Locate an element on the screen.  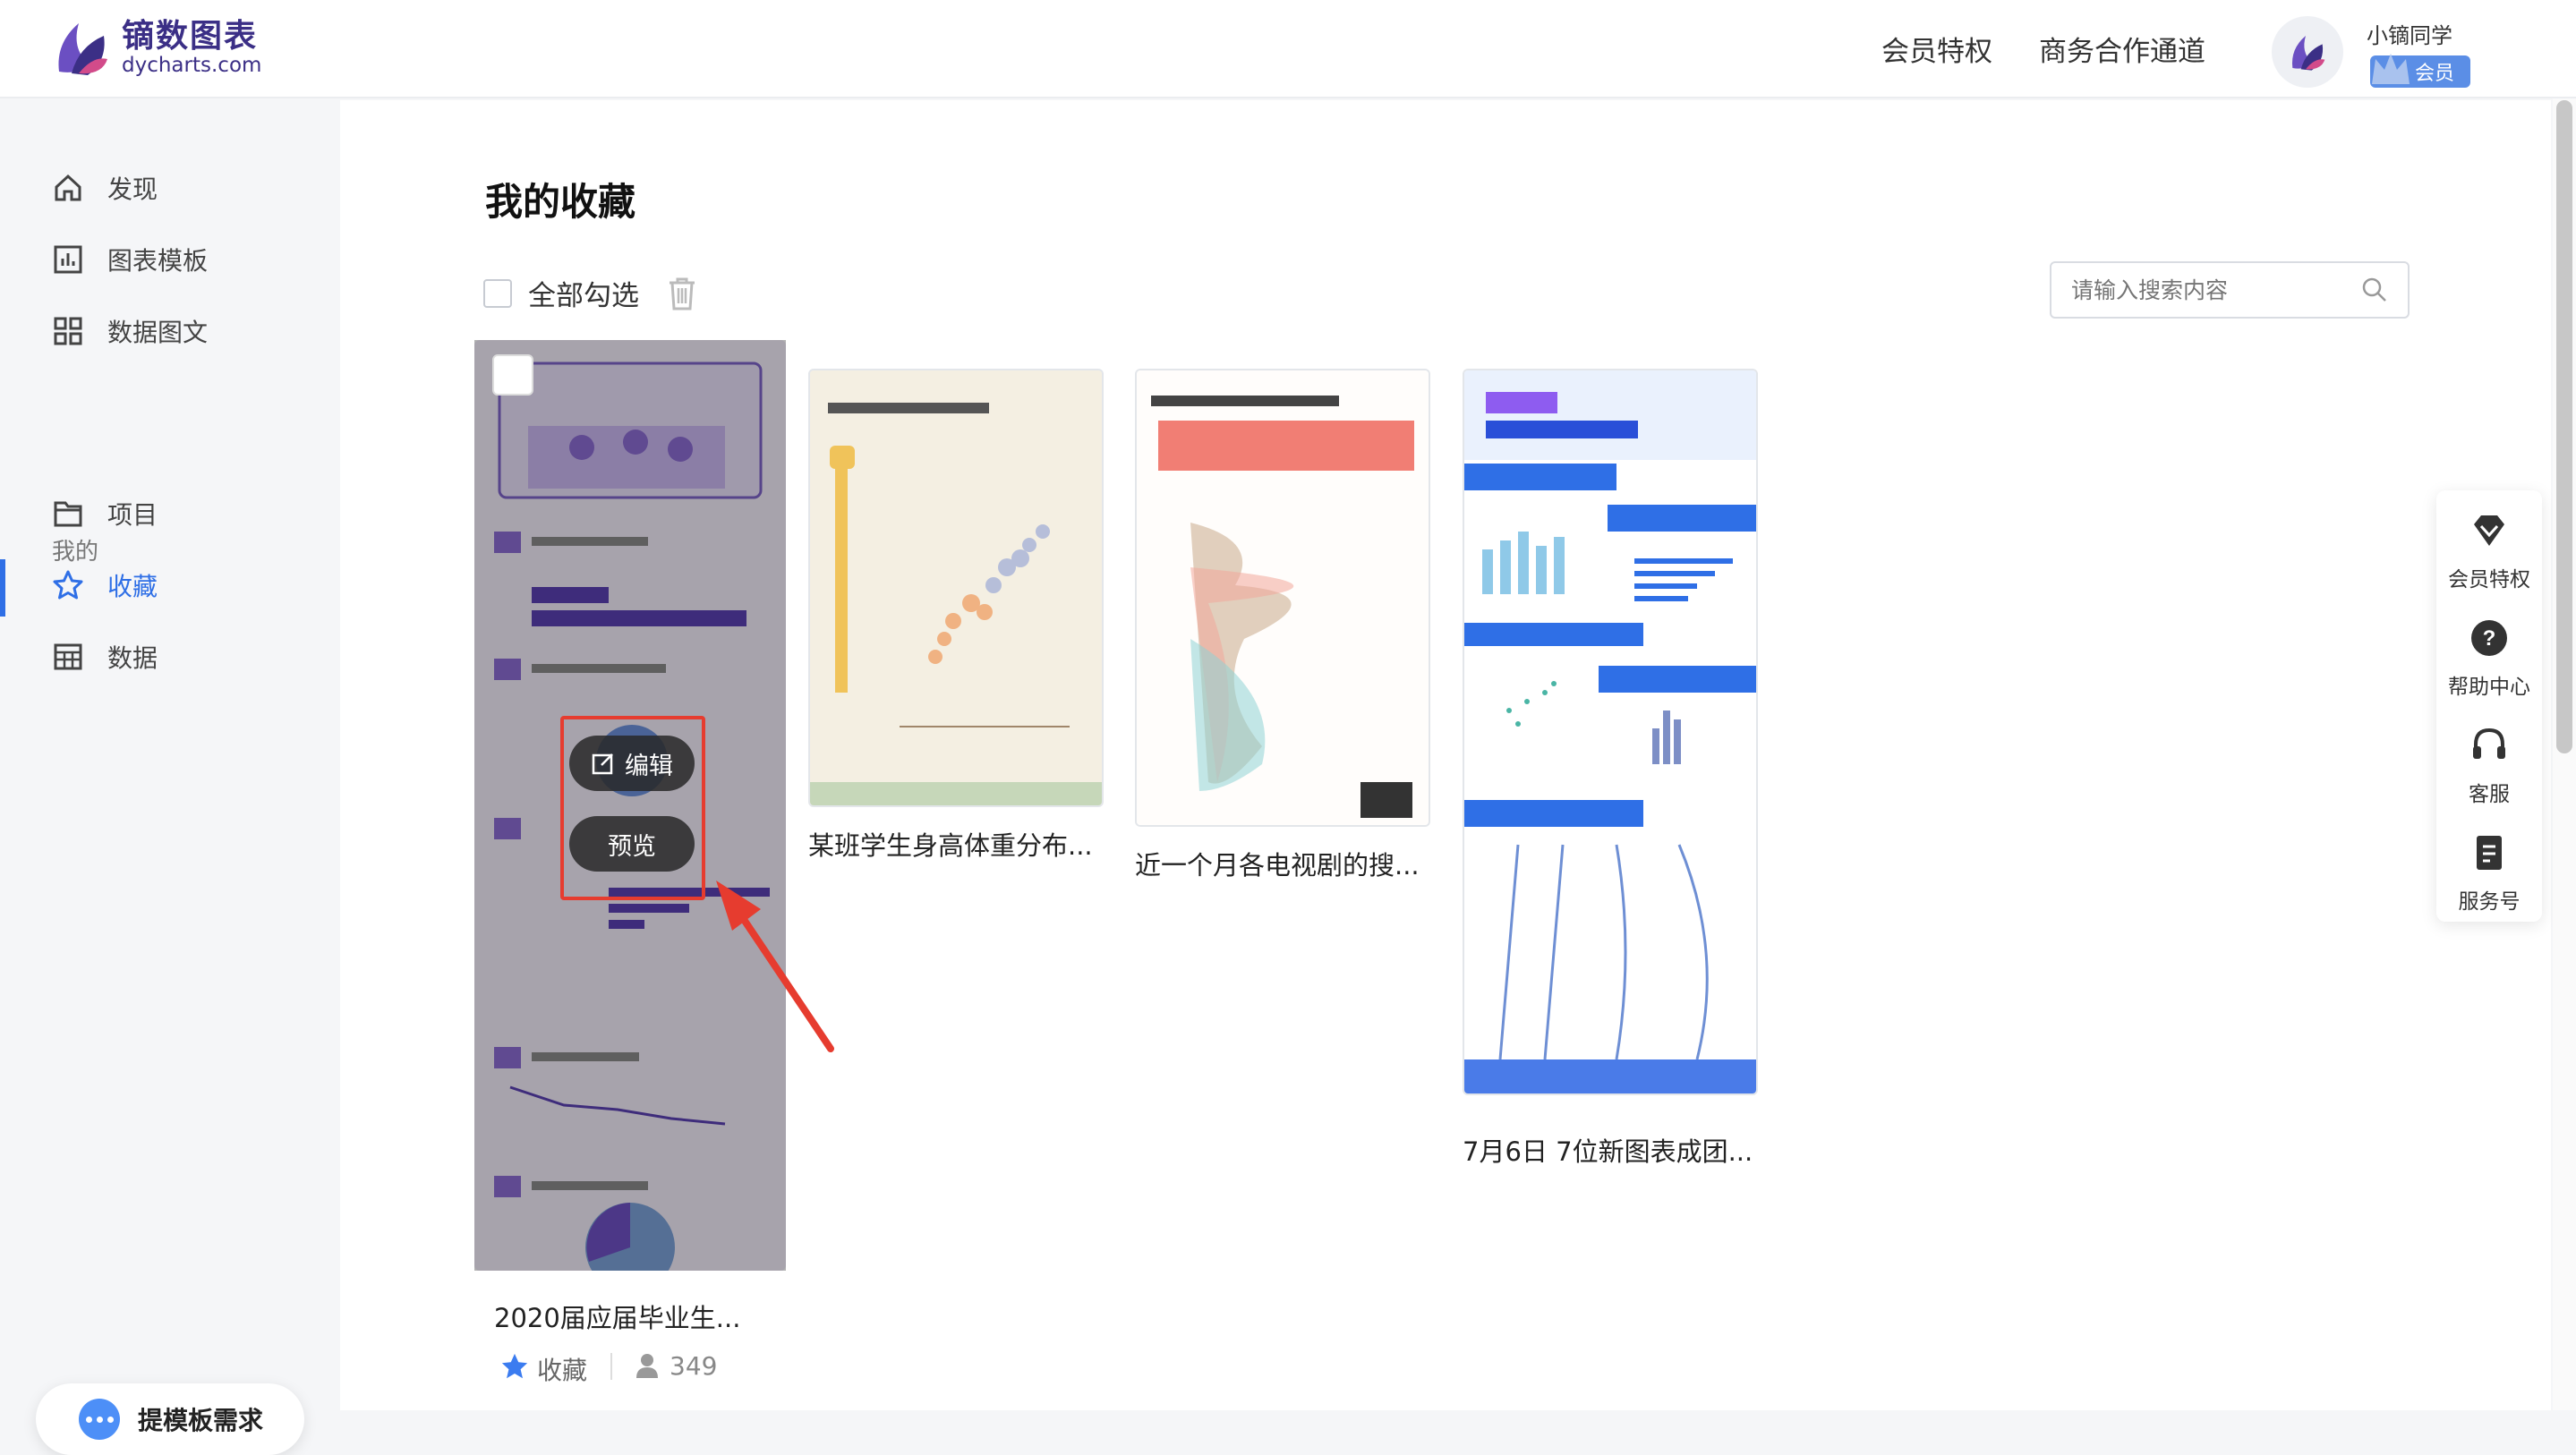
help-icon: ? is located at coordinates (2489, 638).